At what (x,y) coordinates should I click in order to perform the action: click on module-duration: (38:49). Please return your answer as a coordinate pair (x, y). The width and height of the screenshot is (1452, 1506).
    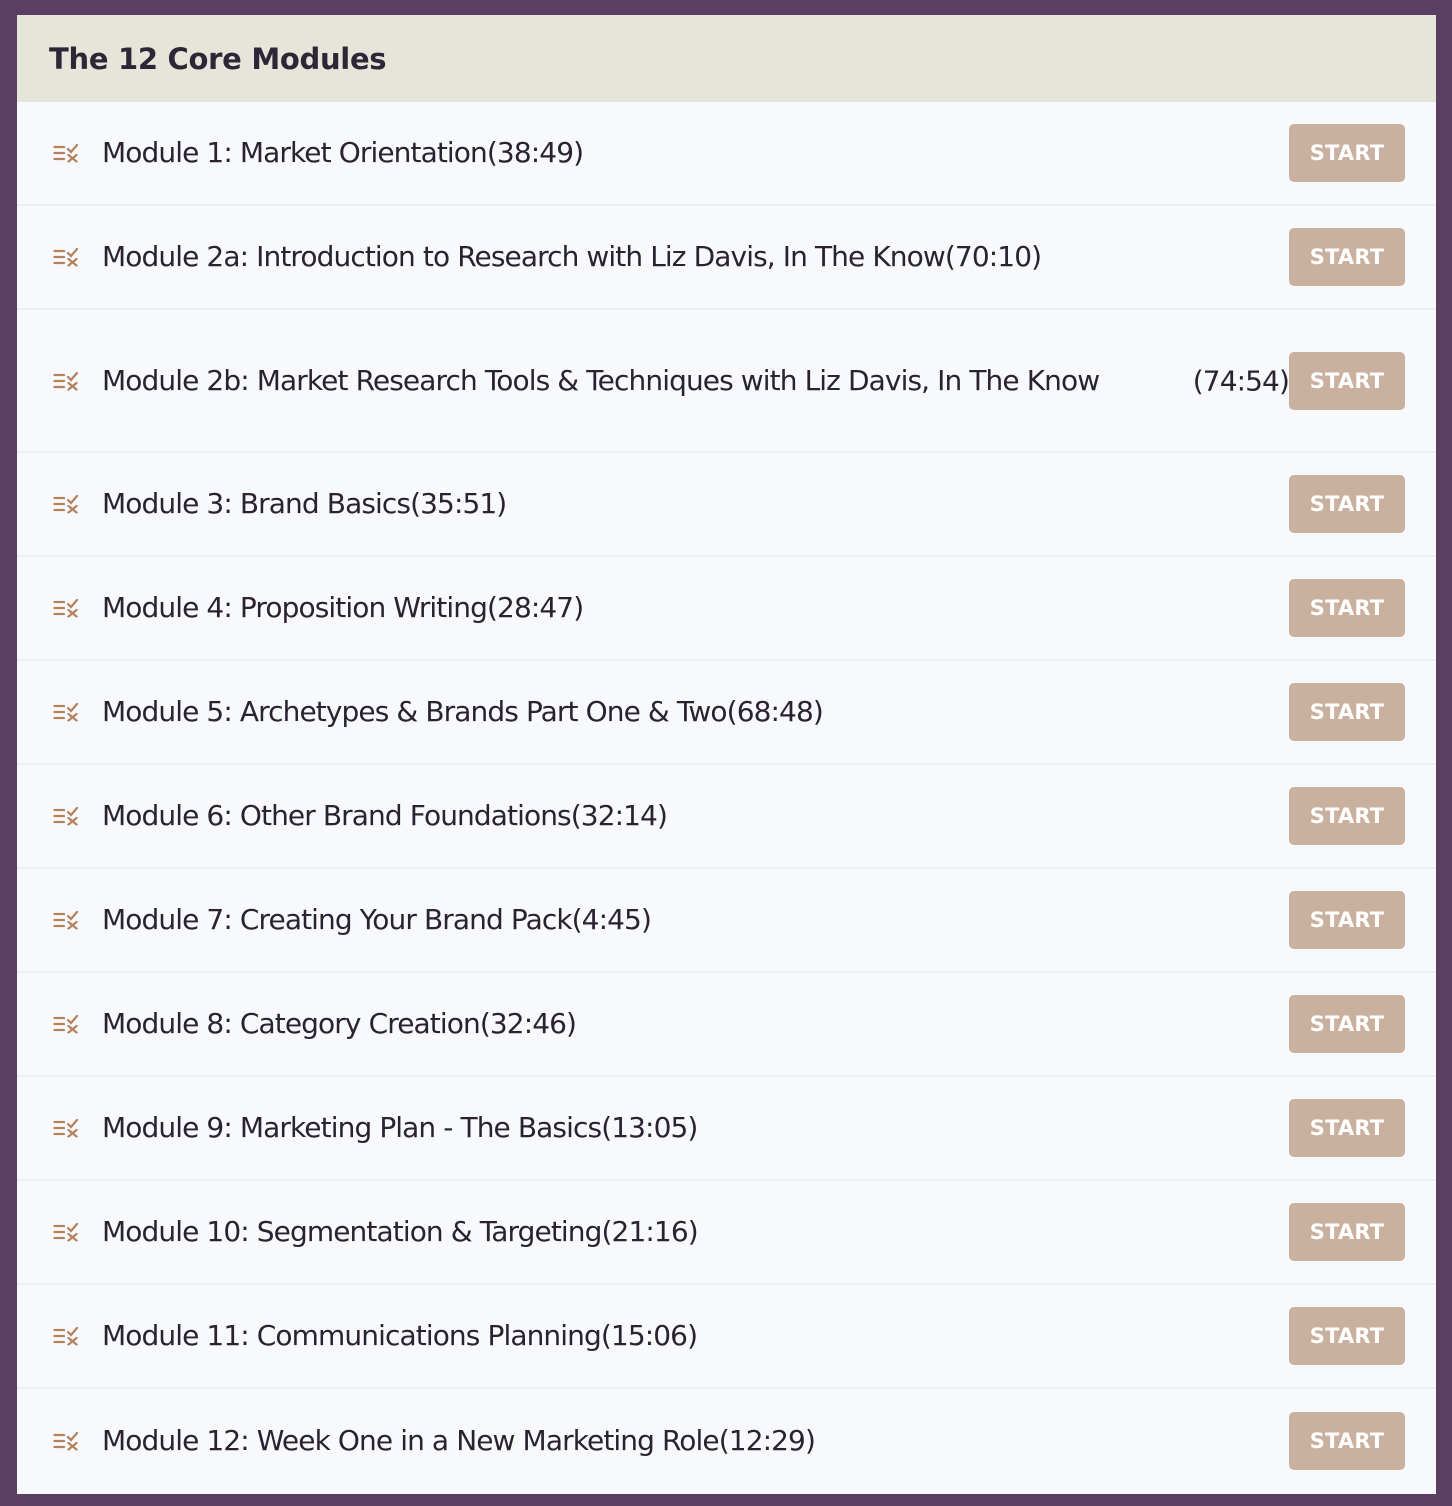
    Looking at the image, I should click on (535, 152).